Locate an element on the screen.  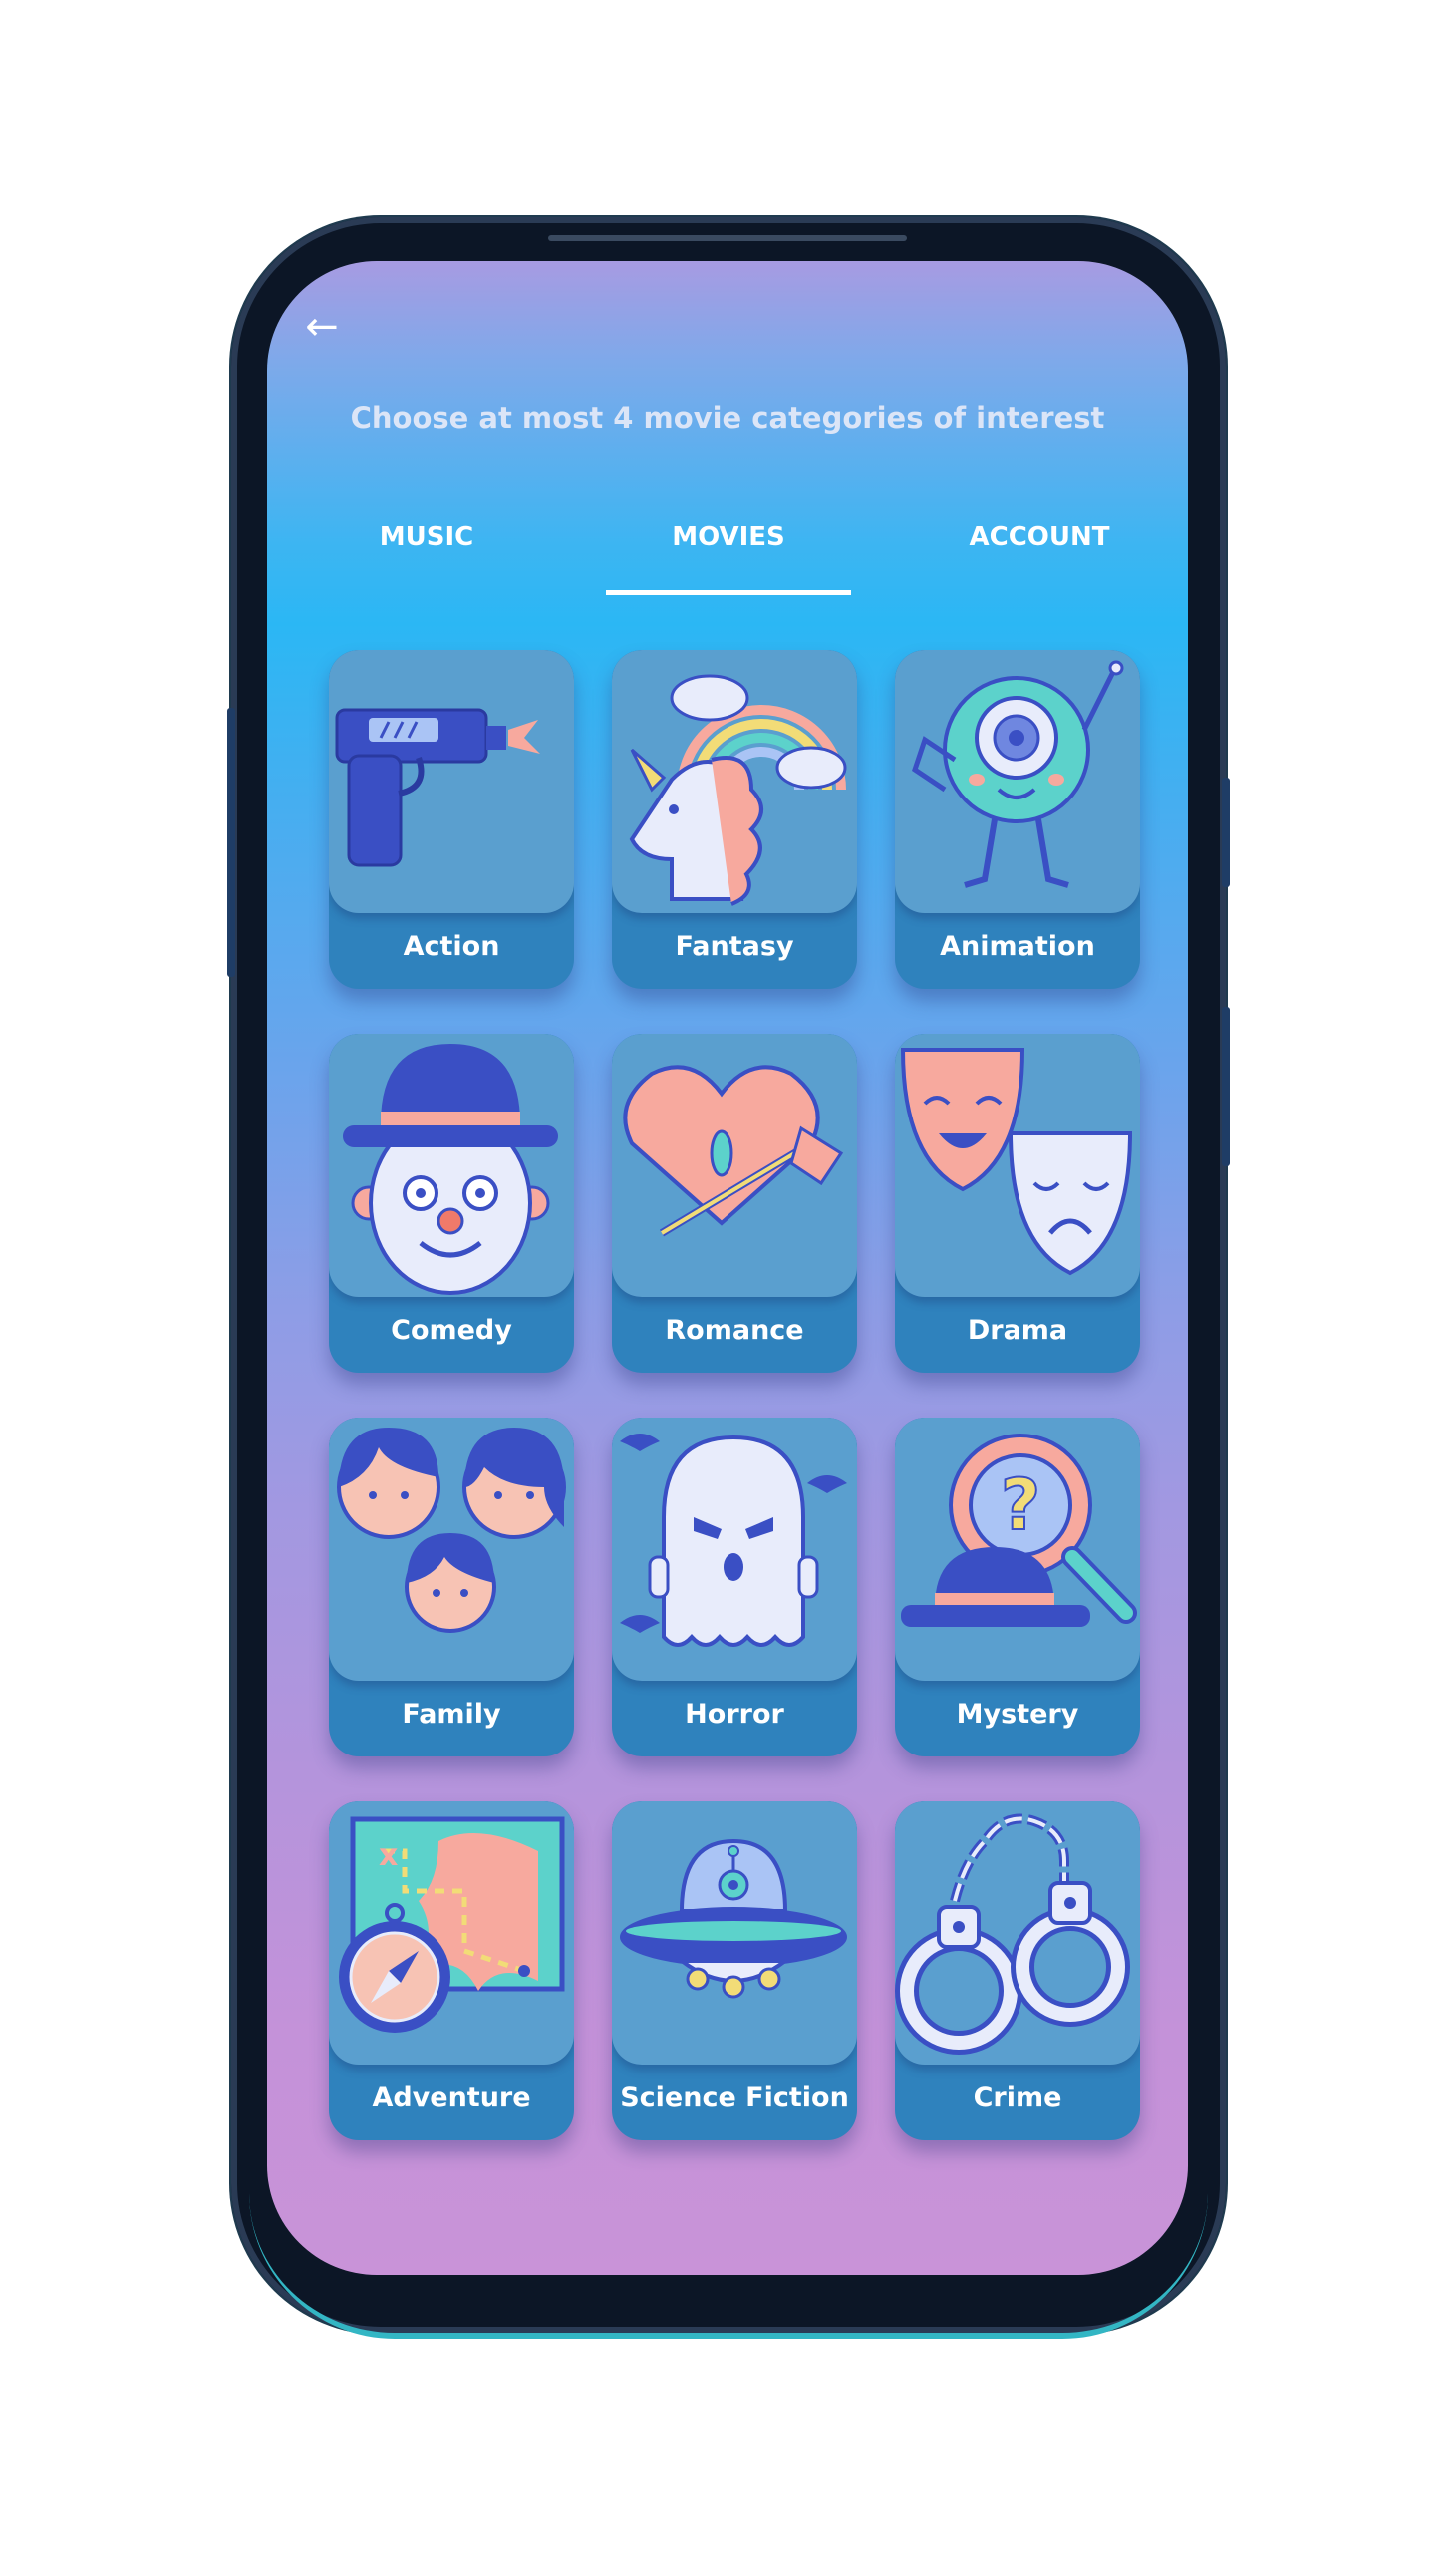
category-card-drama: Drama is located at coordinates (1017, 1203).